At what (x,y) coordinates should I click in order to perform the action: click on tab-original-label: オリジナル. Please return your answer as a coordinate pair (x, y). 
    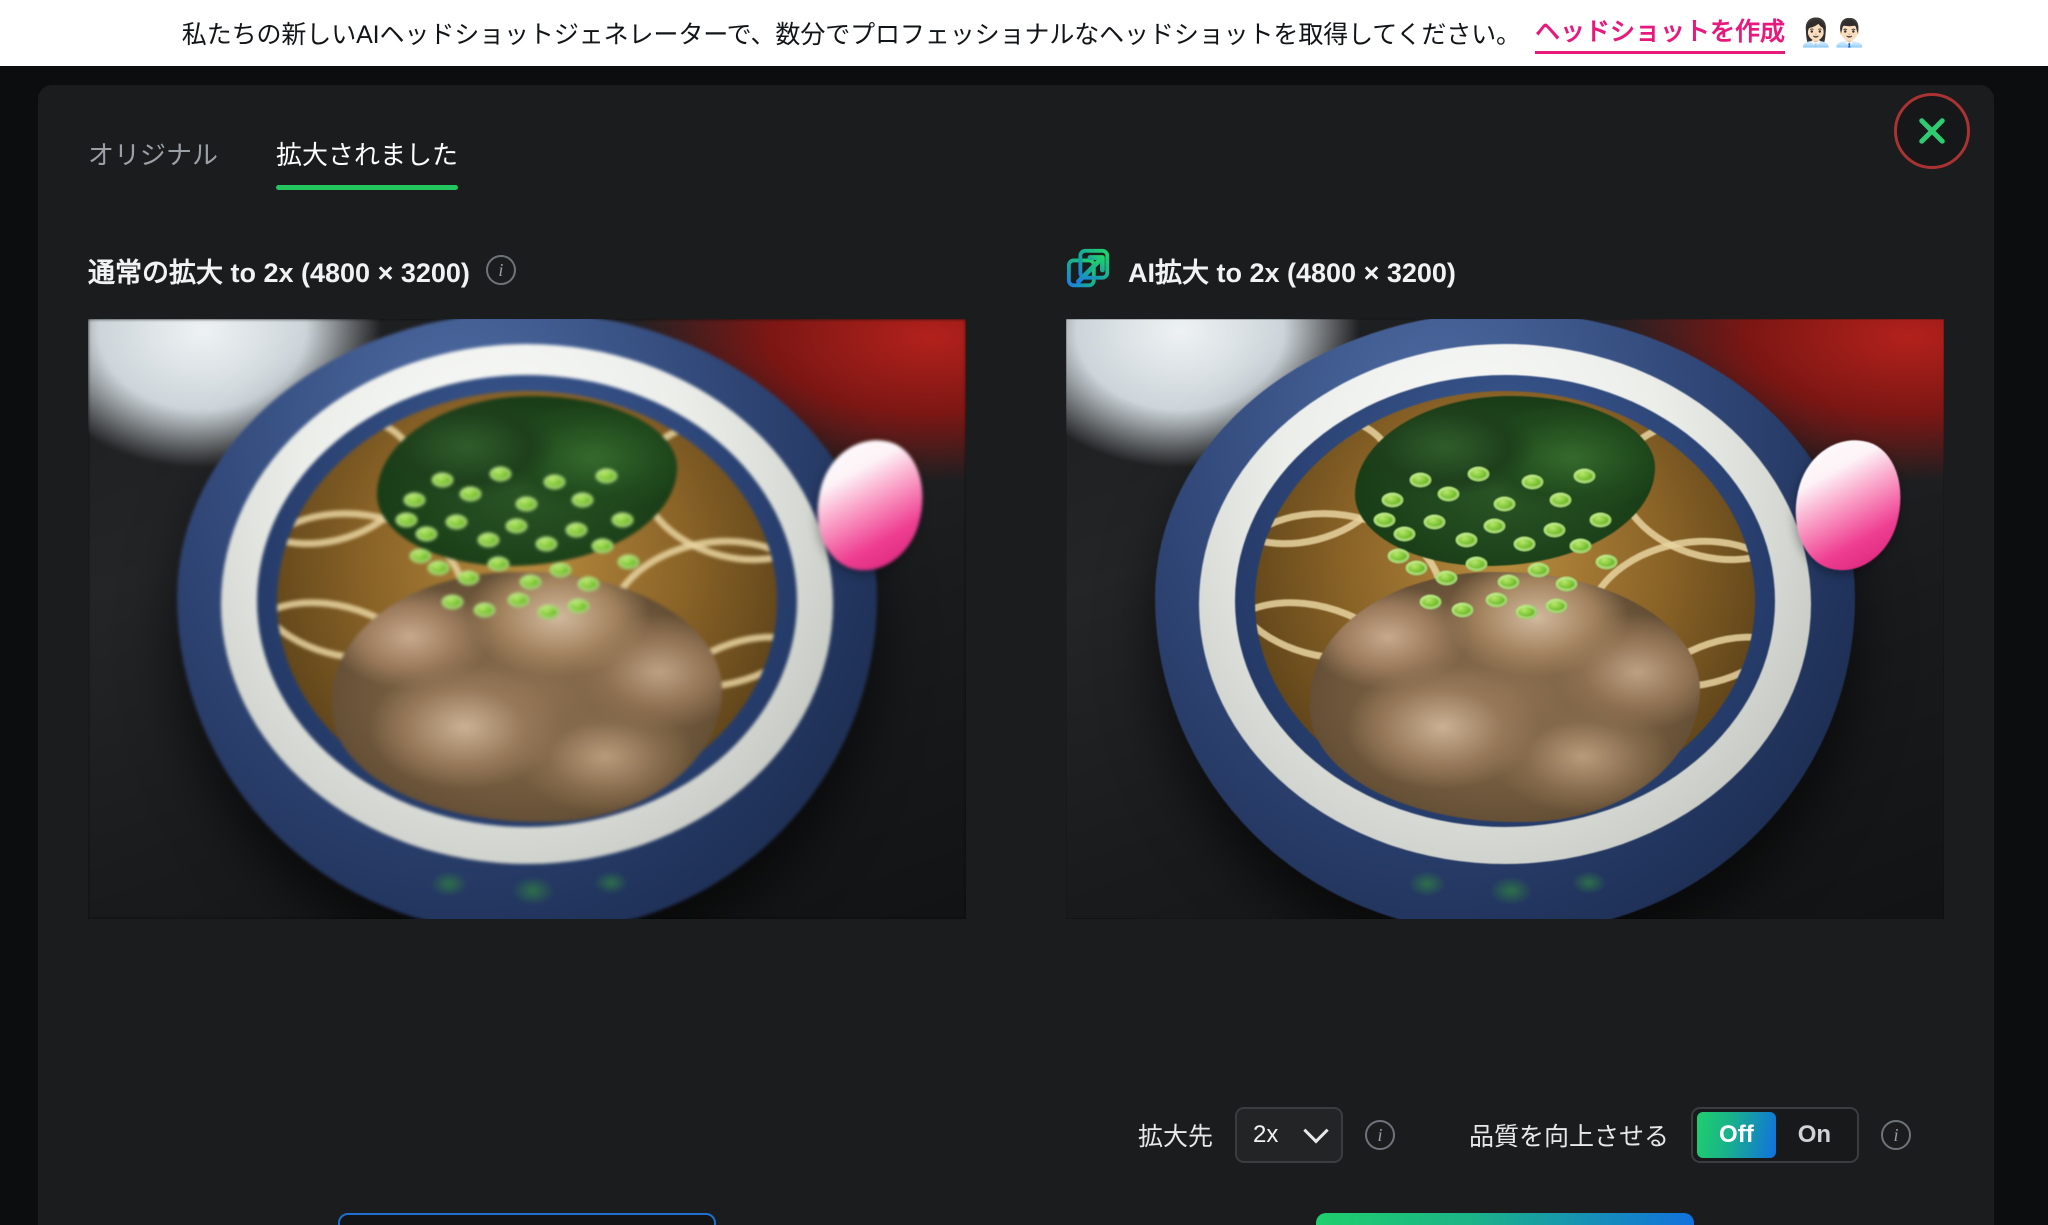
    Looking at the image, I should click on (153, 155).